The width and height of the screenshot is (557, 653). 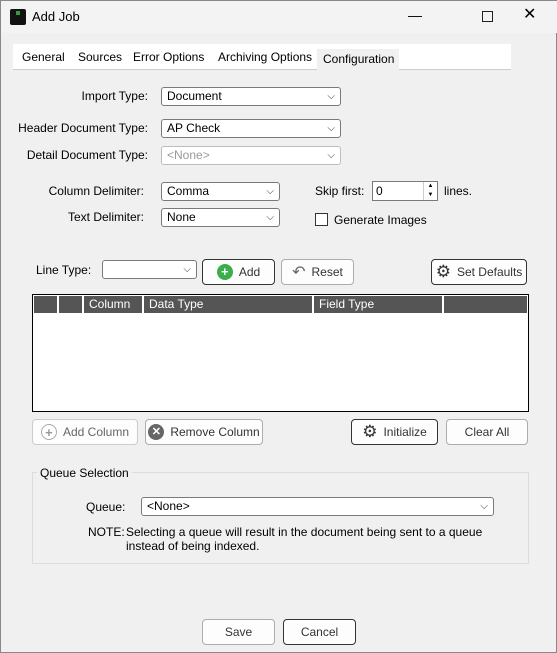 I want to click on close-button: ✕, so click(x=529, y=15).